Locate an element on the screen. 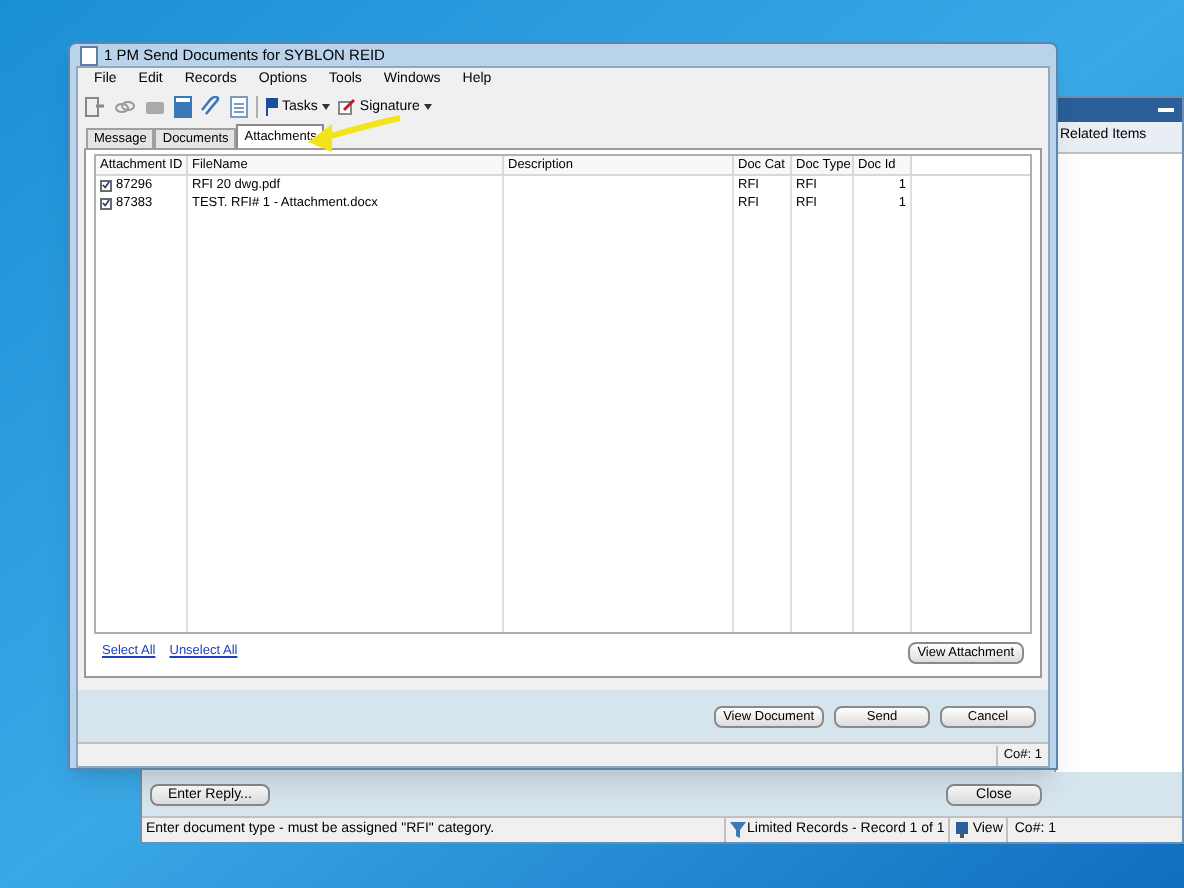 The width and height of the screenshot is (1184, 888). page-icon is located at coordinates (239, 107).